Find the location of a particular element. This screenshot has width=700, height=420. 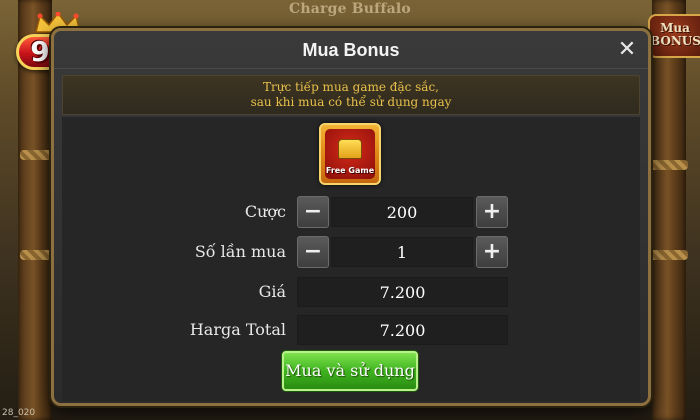

bet-value: 200 is located at coordinates (402, 212).